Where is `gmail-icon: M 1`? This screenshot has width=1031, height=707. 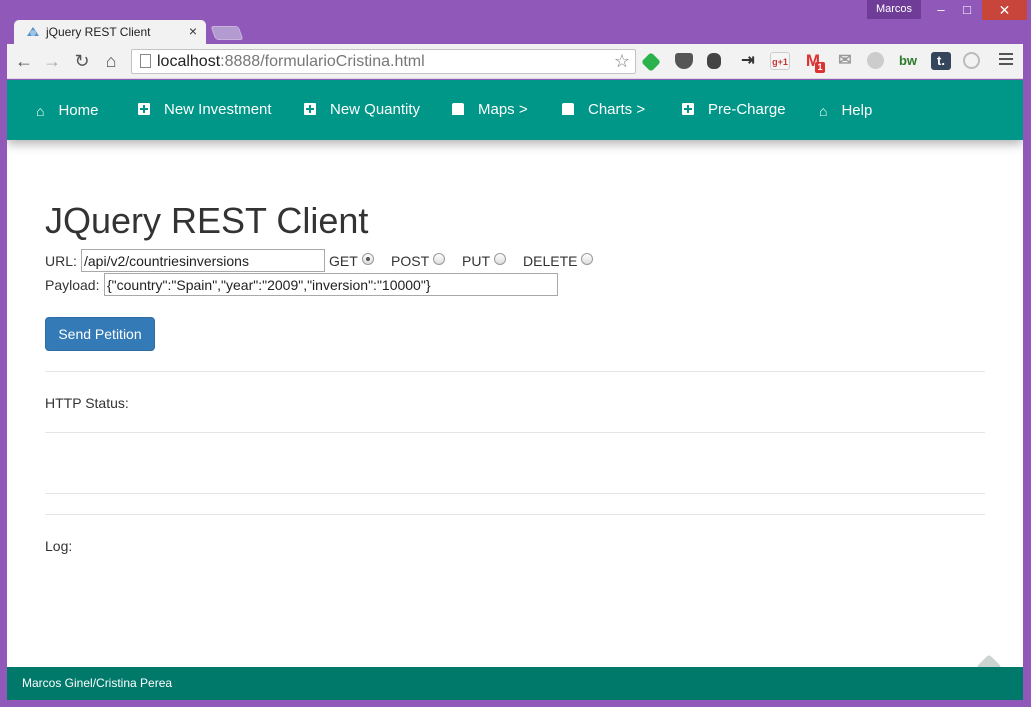 gmail-icon: M 1 is located at coordinates (814, 62).